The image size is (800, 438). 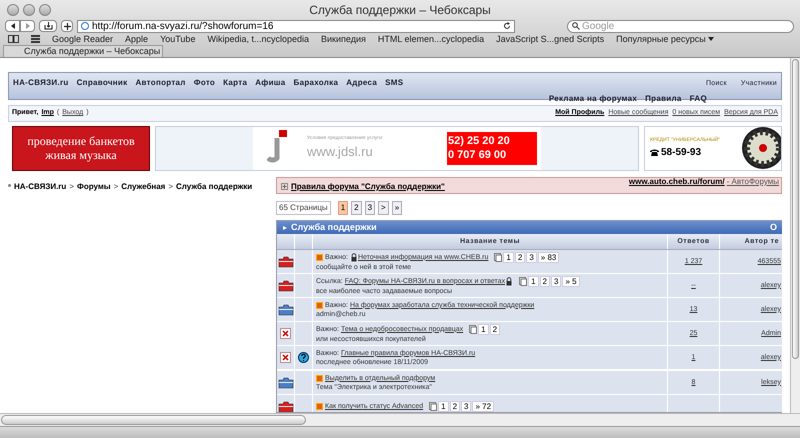 I want to click on bookmark-link: HTML elemen...cyclopedia, so click(x=431, y=39).